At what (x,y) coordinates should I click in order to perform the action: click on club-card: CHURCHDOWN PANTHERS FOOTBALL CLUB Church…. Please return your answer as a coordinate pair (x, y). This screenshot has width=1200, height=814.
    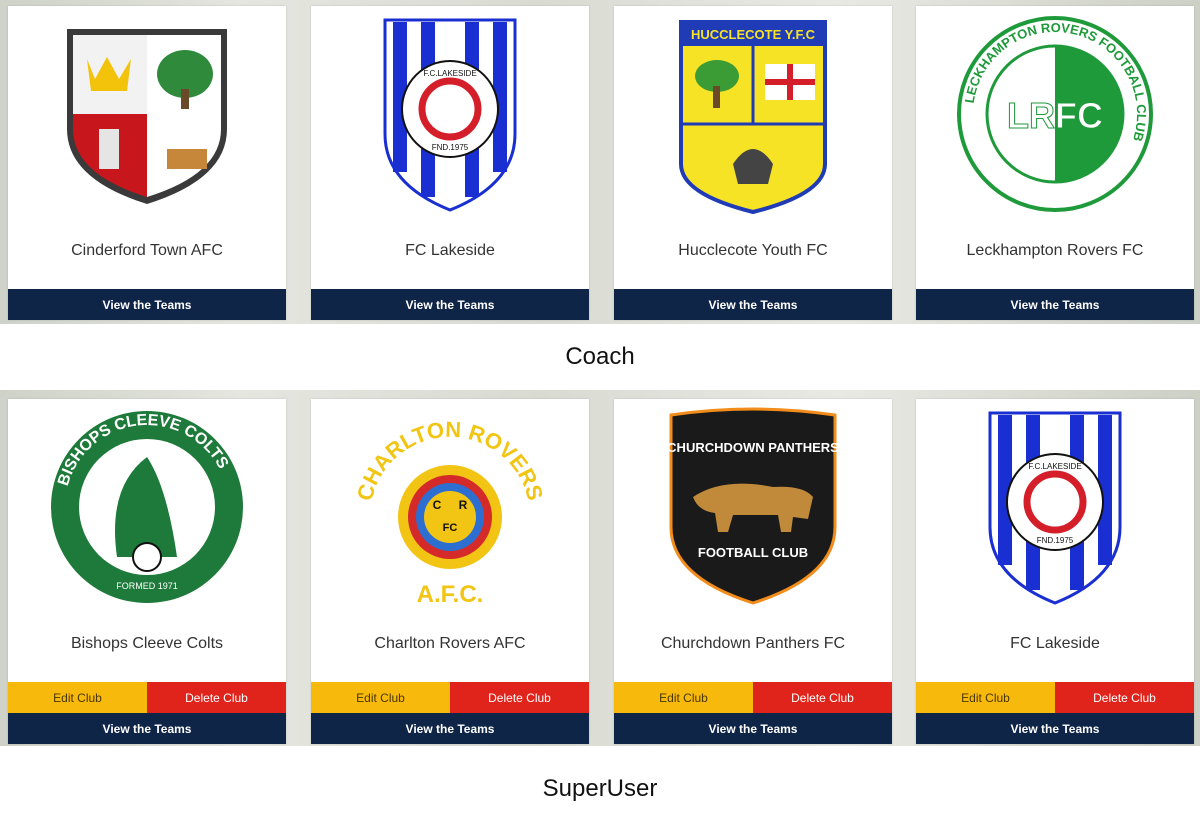
    Looking at the image, I should click on (753, 571).